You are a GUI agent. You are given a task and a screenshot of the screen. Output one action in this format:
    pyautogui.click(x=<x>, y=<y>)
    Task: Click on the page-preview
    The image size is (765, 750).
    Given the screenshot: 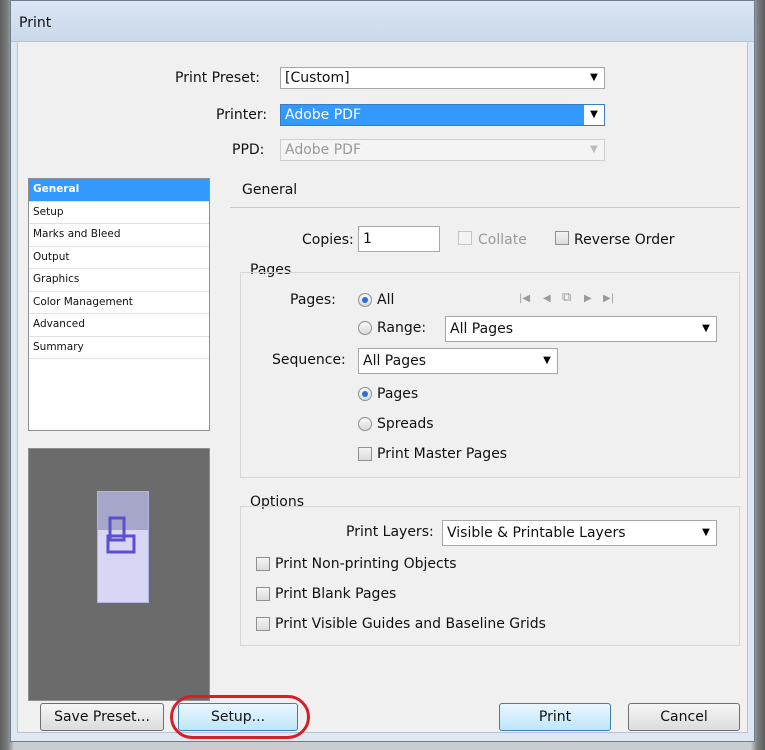 What is the action you would take?
    pyautogui.click(x=119, y=574)
    